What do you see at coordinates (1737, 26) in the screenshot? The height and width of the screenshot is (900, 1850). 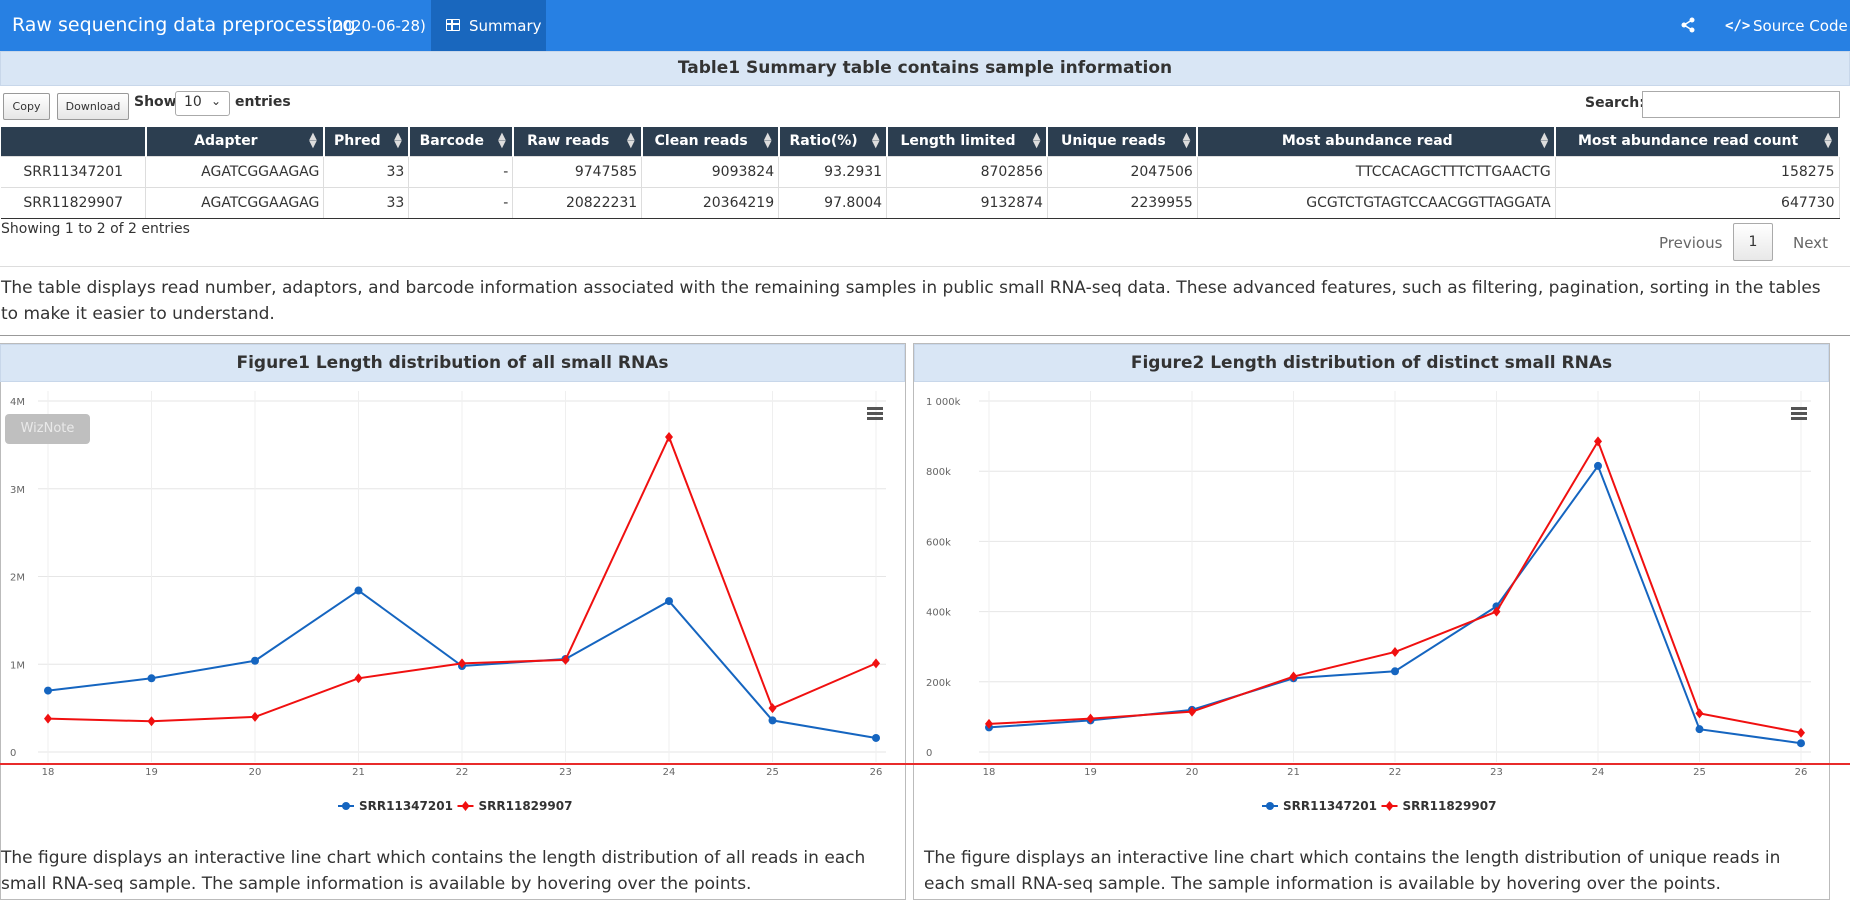 I see `code-icon: </>` at bounding box center [1737, 26].